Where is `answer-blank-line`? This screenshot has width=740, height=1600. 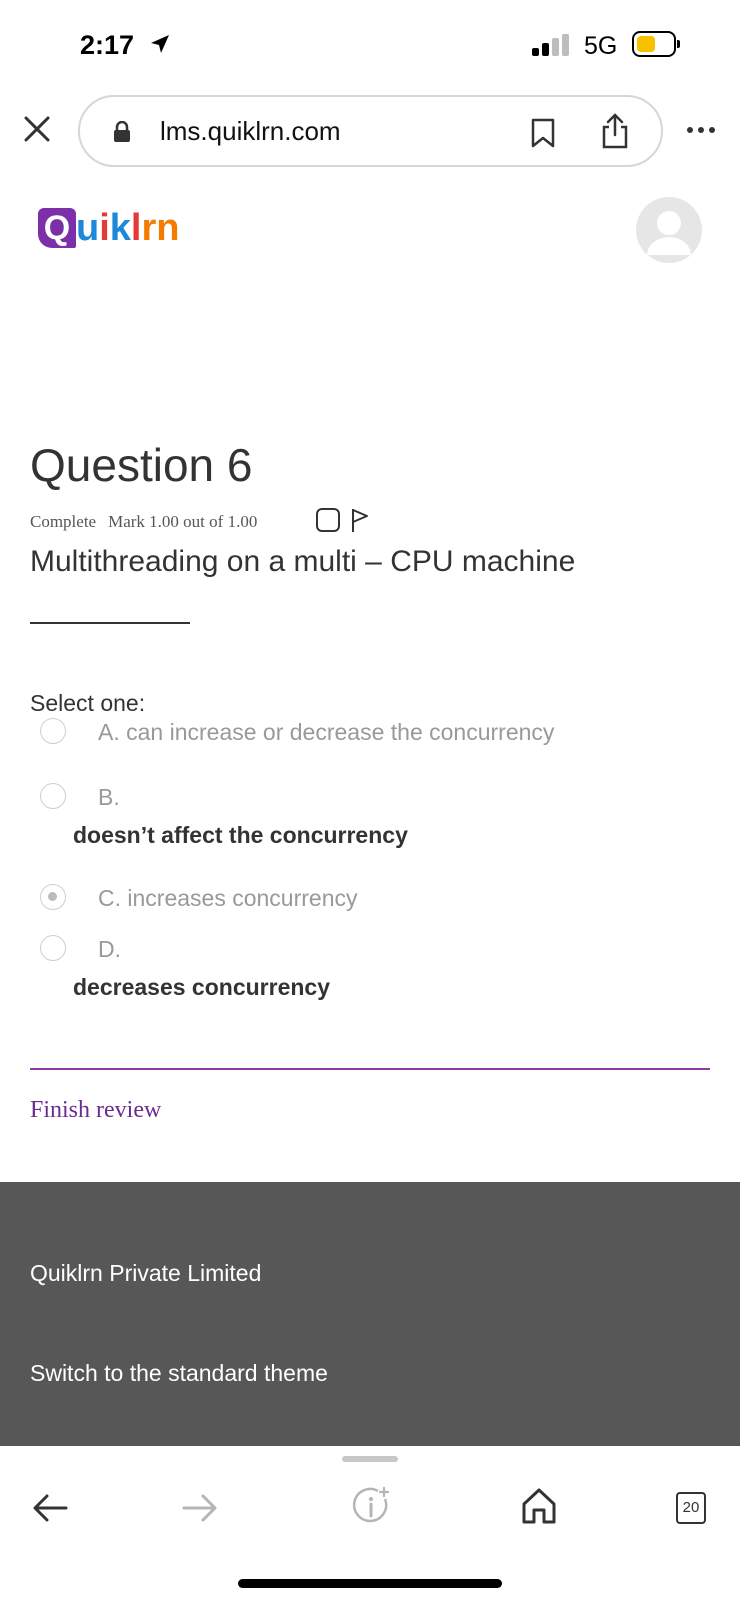
answer-blank-line is located at coordinates (110, 623).